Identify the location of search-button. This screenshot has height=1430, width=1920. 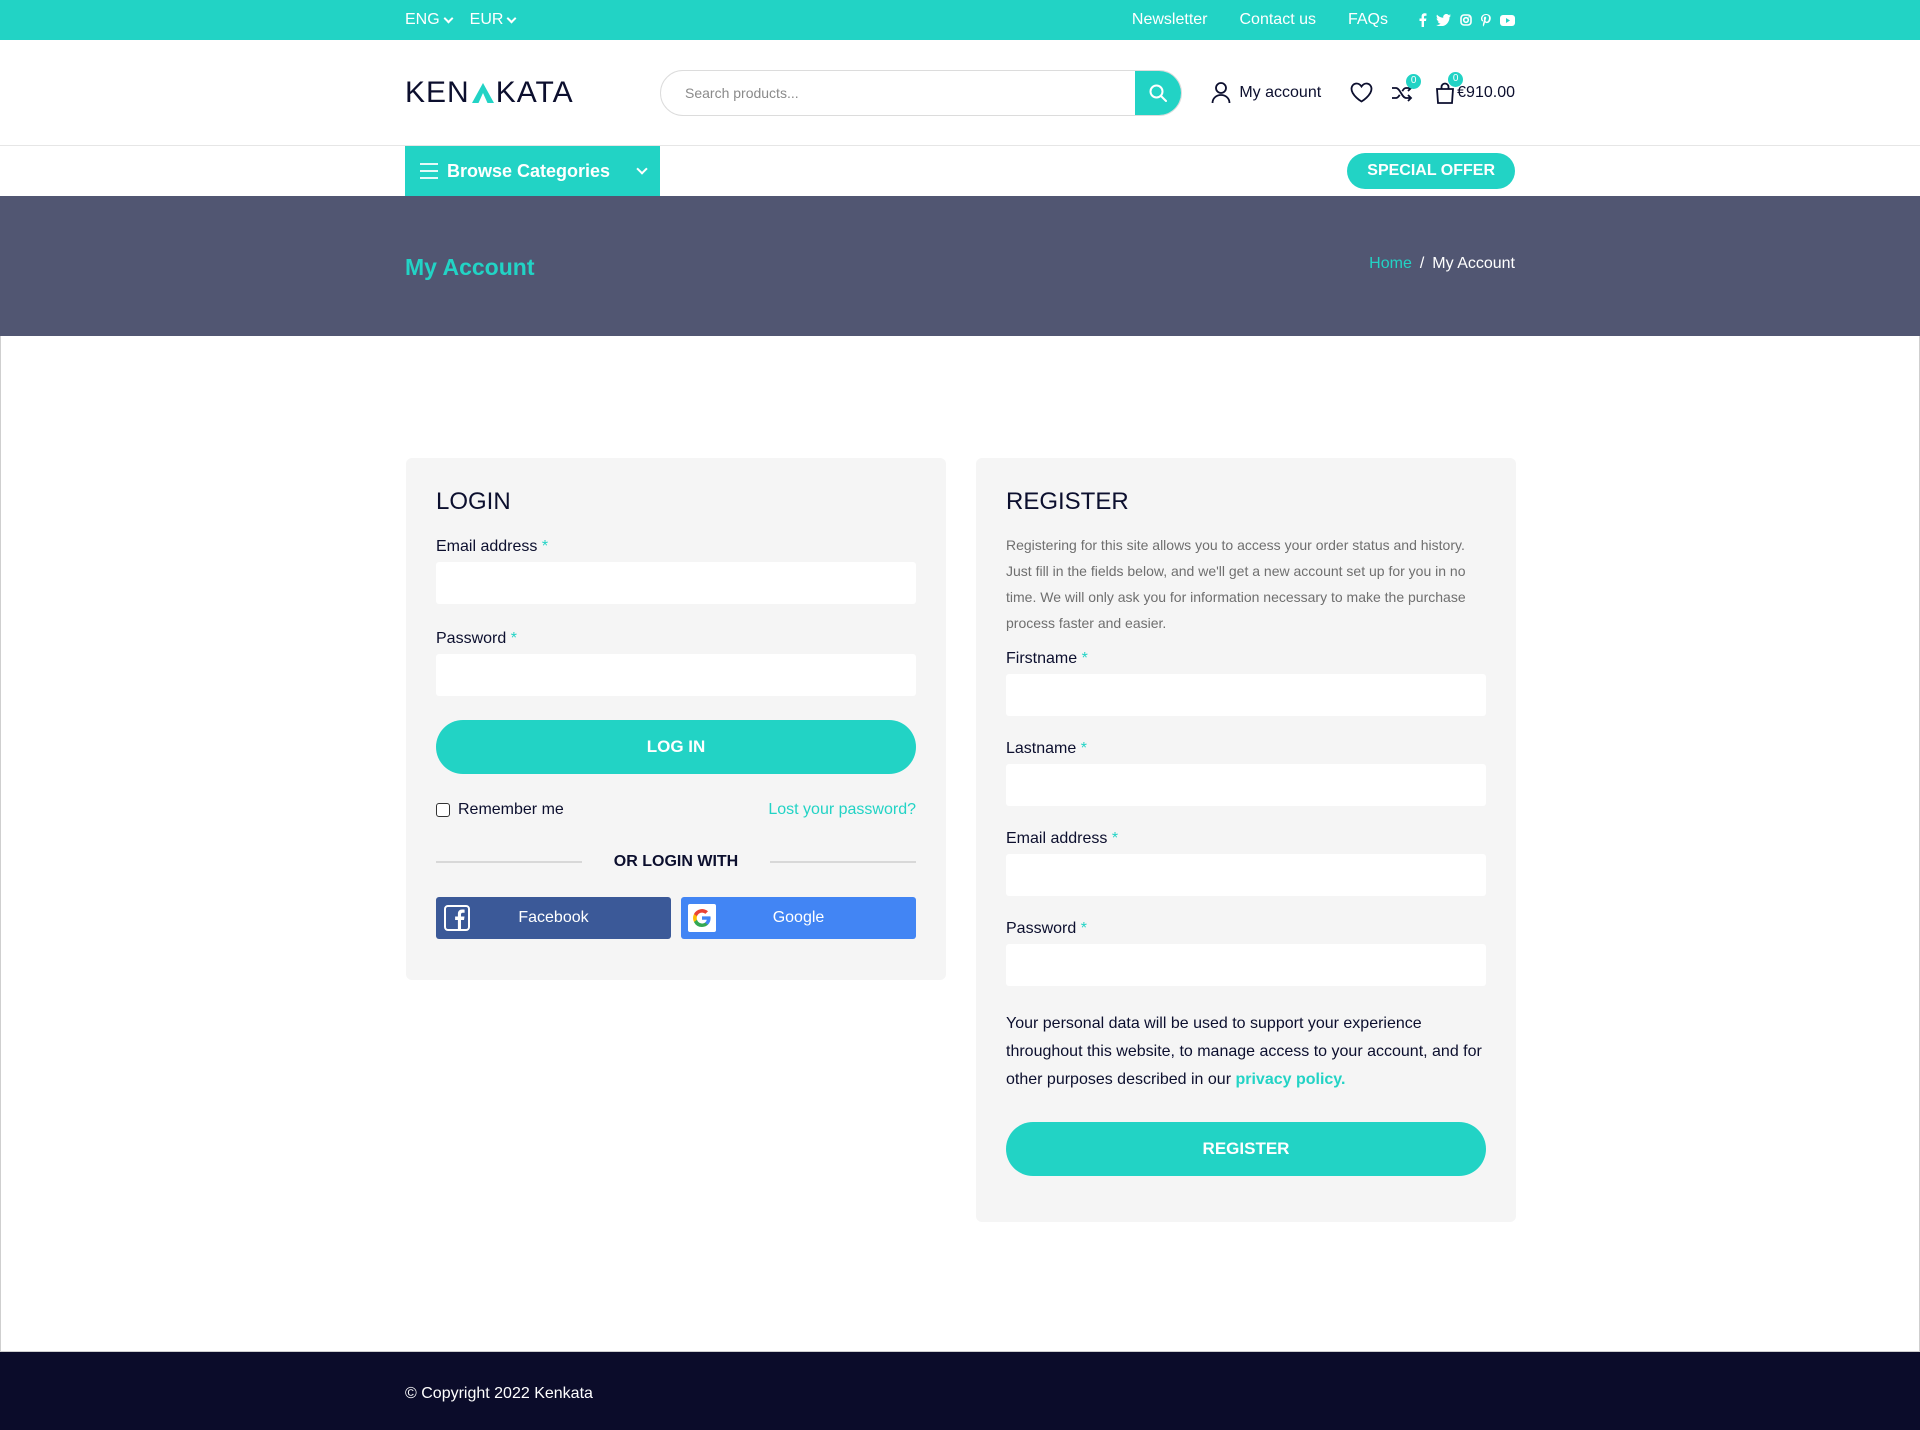
(1158, 92).